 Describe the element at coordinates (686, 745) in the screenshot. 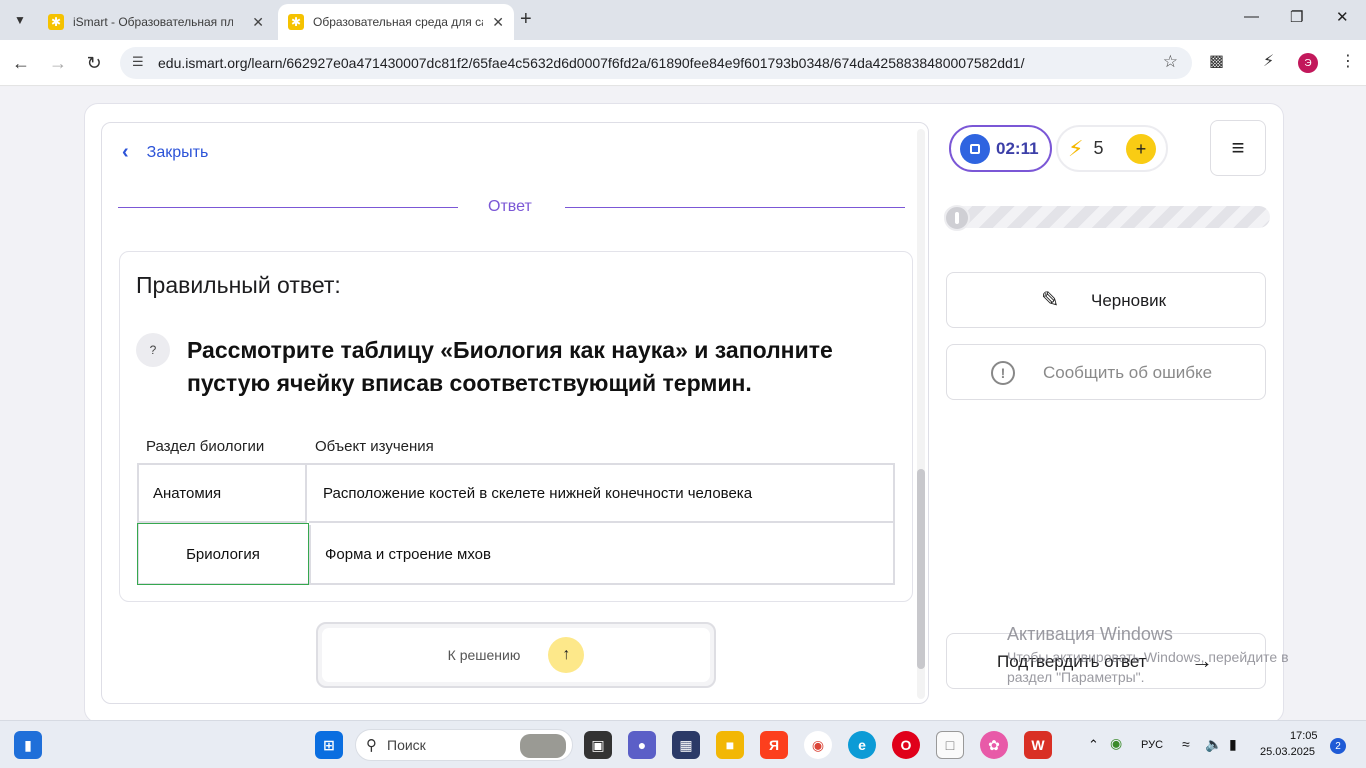

I see `calendar-app-icon: ▦` at that location.